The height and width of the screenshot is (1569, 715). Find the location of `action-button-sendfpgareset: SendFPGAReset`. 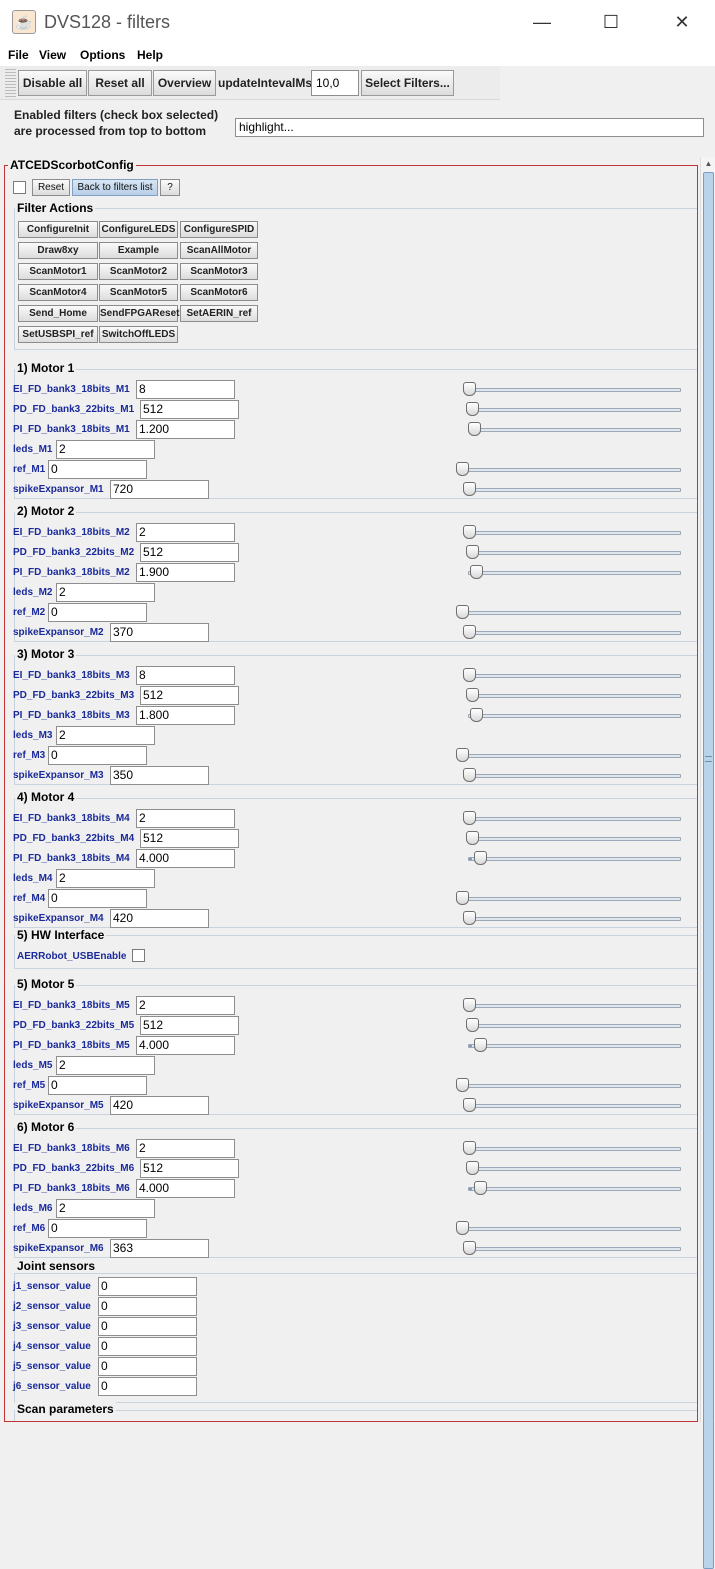

action-button-sendfpgareset: SendFPGAReset is located at coordinates (139, 313).